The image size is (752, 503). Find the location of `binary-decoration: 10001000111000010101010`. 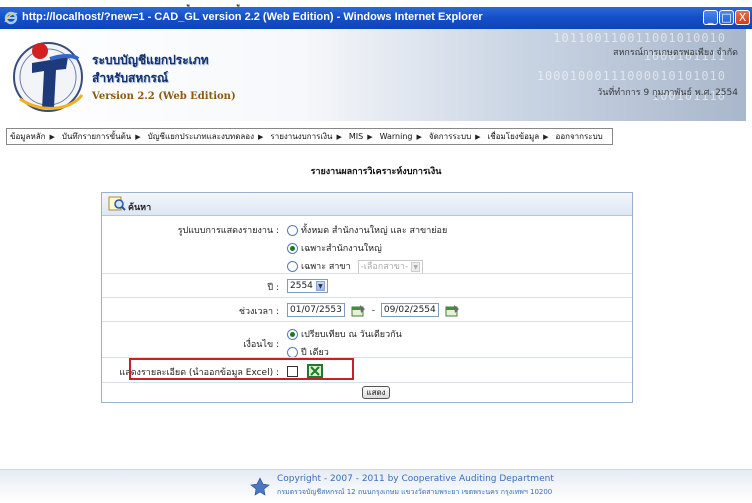

binary-decoration: 10001000111000010101010 is located at coordinates (631, 76).